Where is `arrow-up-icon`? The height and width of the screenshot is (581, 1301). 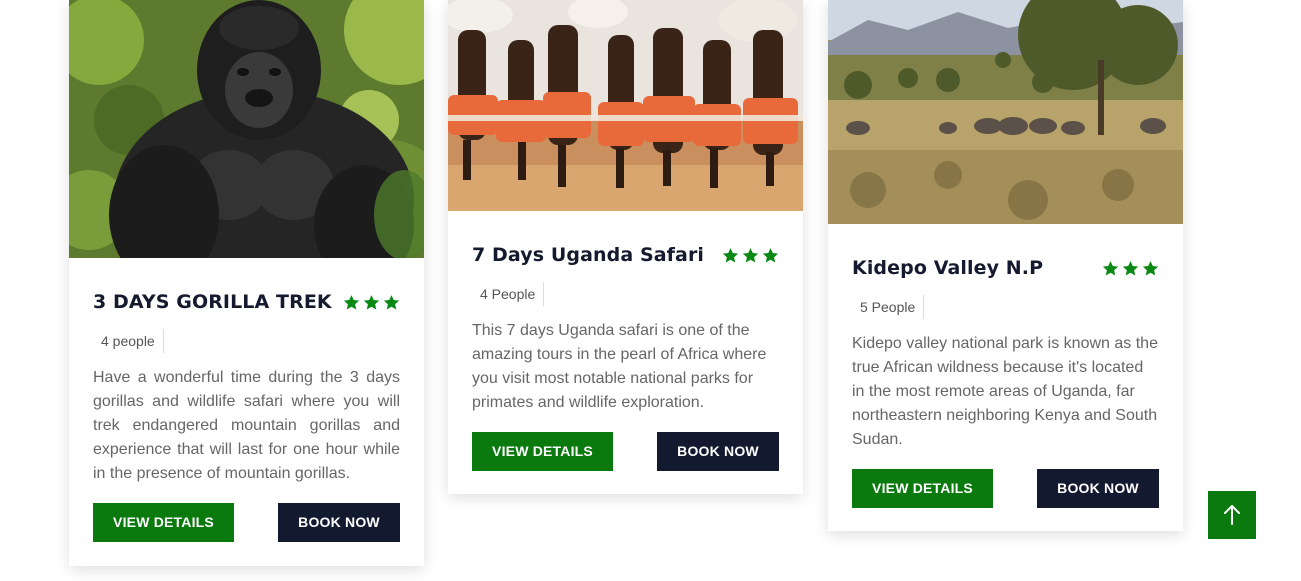
arrow-up-icon is located at coordinates (1232, 515).